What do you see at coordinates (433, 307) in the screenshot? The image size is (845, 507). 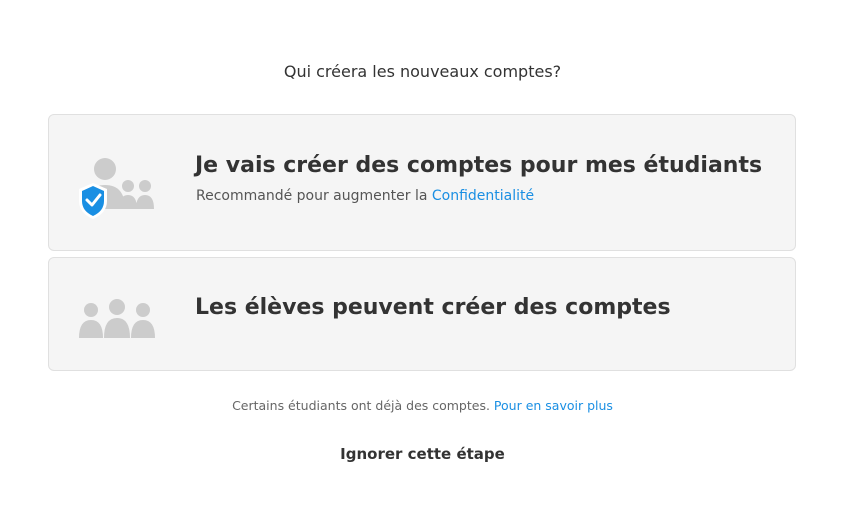 I see `option-title: Les élèves peuvent créer des comptes` at bounding box center [433, 307].